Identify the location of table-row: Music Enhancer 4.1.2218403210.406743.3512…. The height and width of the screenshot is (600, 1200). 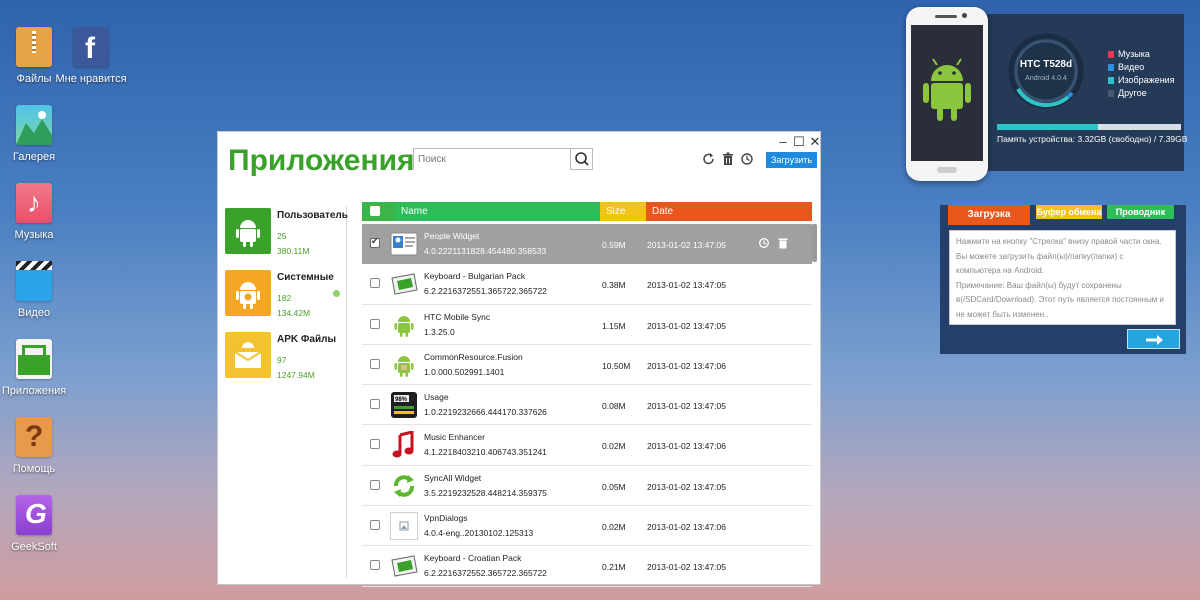
(587, 445).